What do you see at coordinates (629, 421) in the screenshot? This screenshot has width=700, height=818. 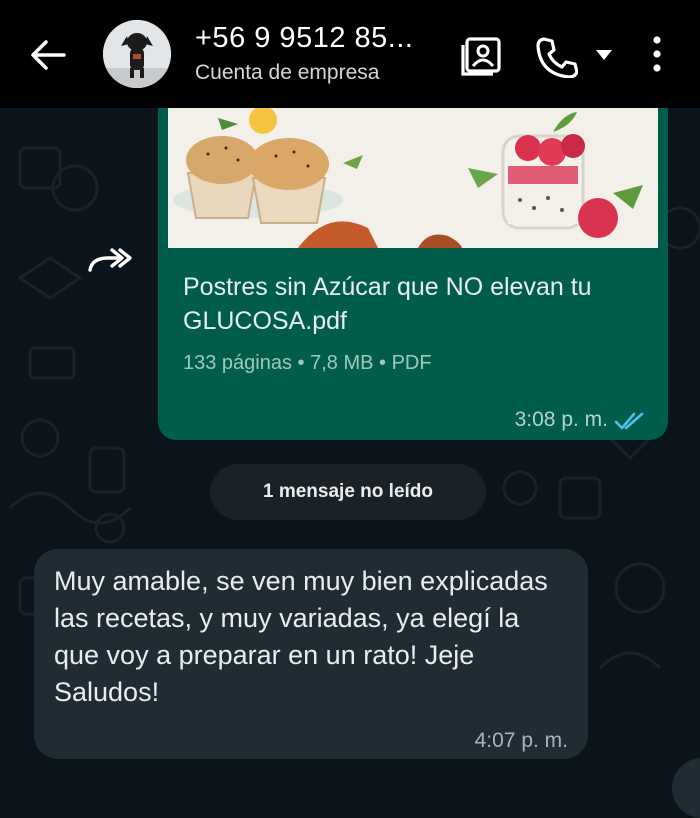 I see `read-receipt-icon` at bounding box center [629, 421].